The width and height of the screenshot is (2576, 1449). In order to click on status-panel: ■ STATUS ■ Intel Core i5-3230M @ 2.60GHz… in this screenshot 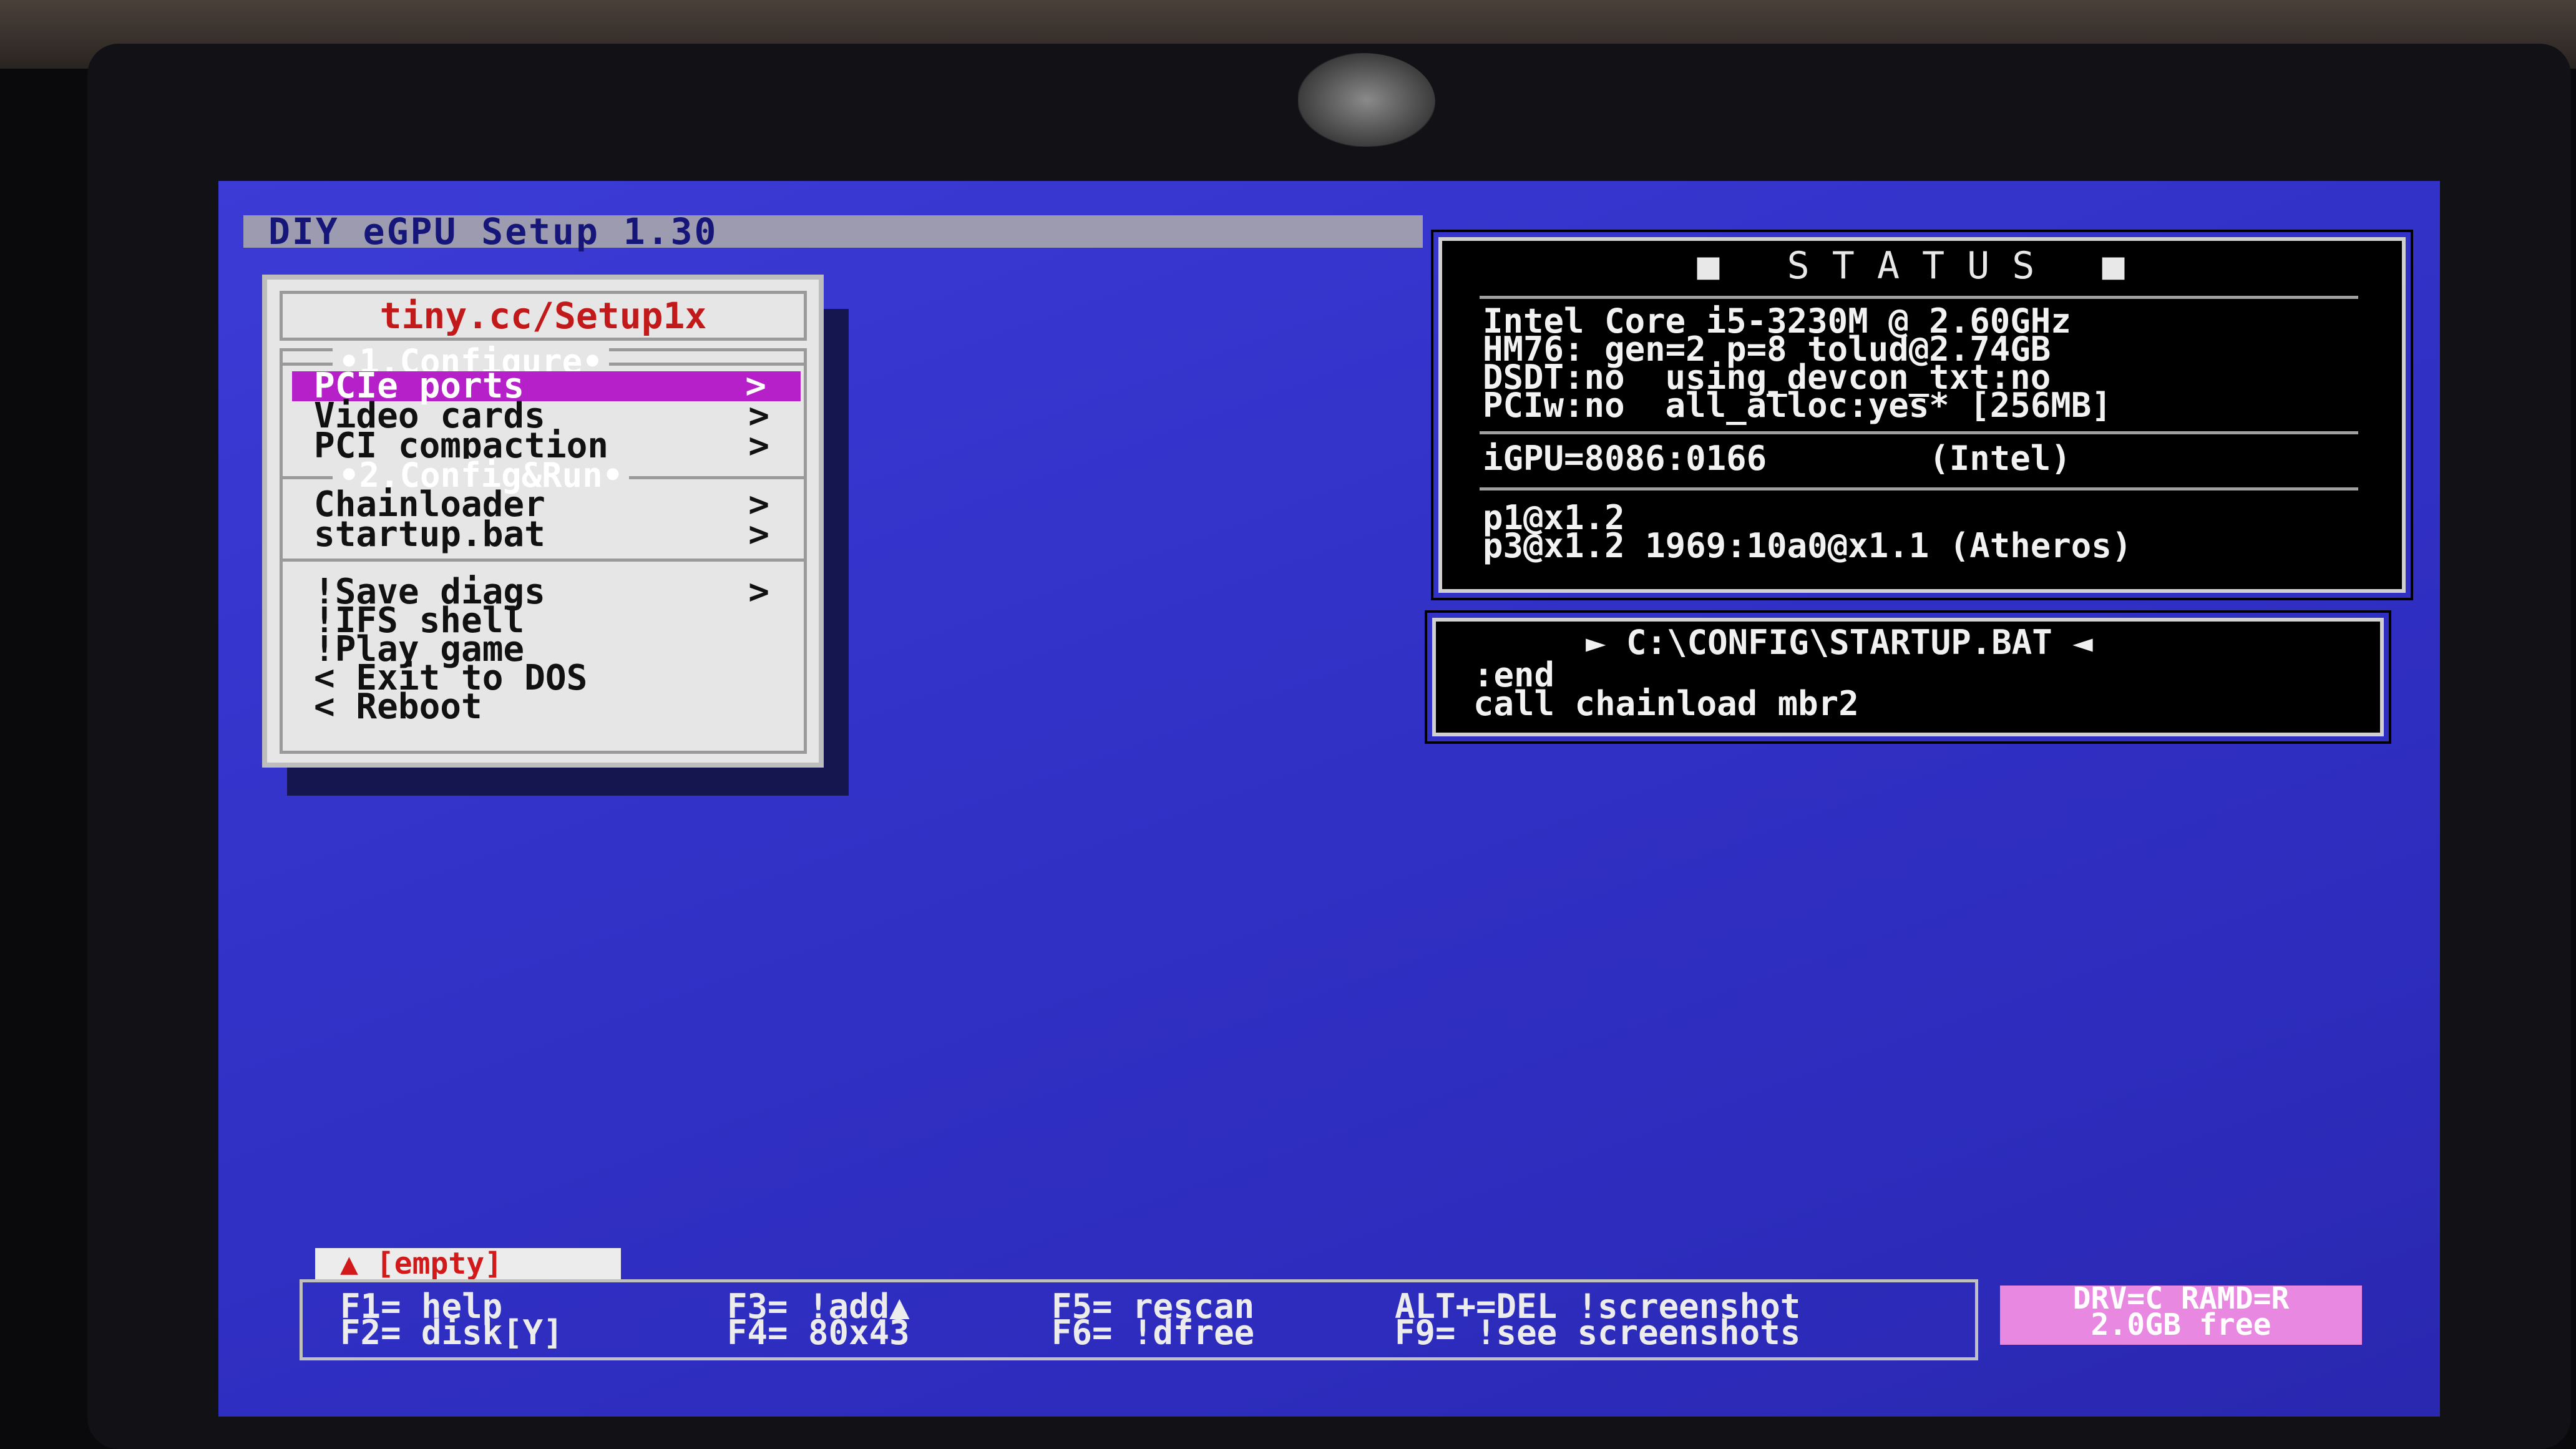, I will do `click(1922, 415)`.